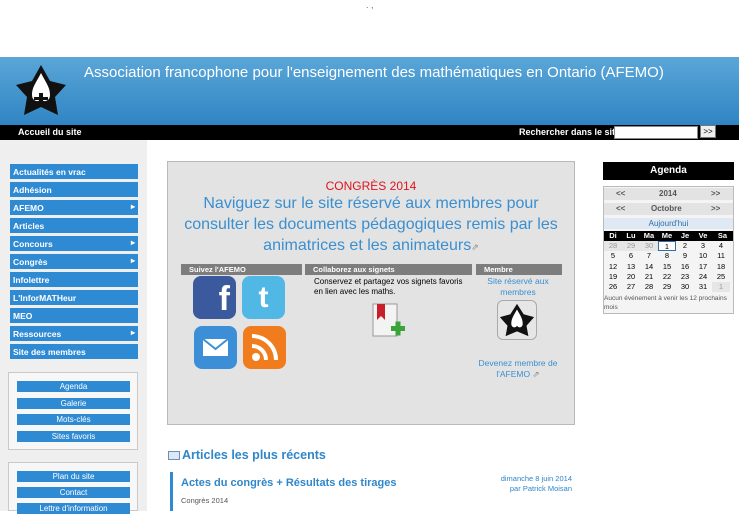  What do you see at coordinates (74, 315) in the screenshot?
I see `sidebar-item: MEO` at bounding box center [74, 315].